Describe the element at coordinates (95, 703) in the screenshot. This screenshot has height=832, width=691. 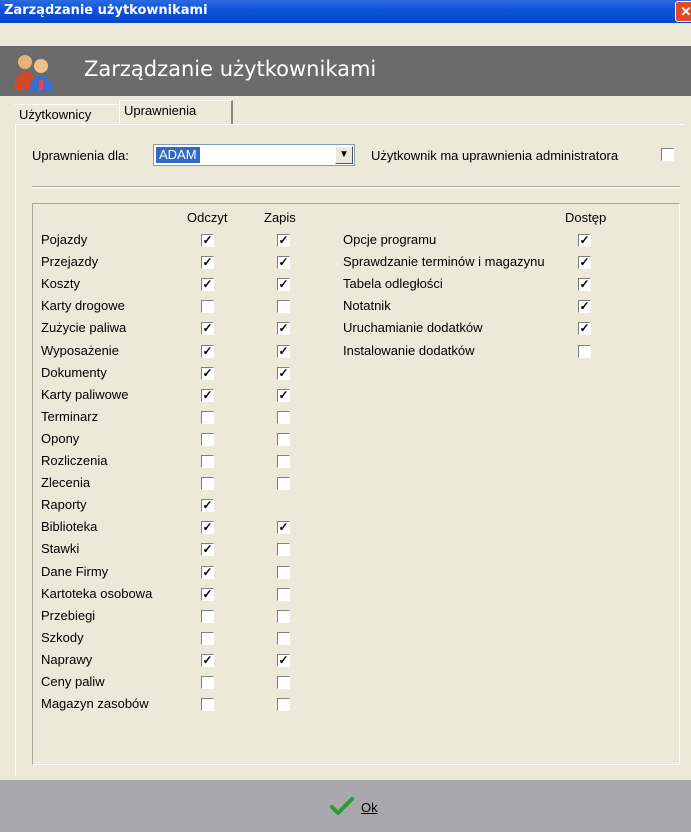
I see `module-label: Magazyn zasobów` at that location.